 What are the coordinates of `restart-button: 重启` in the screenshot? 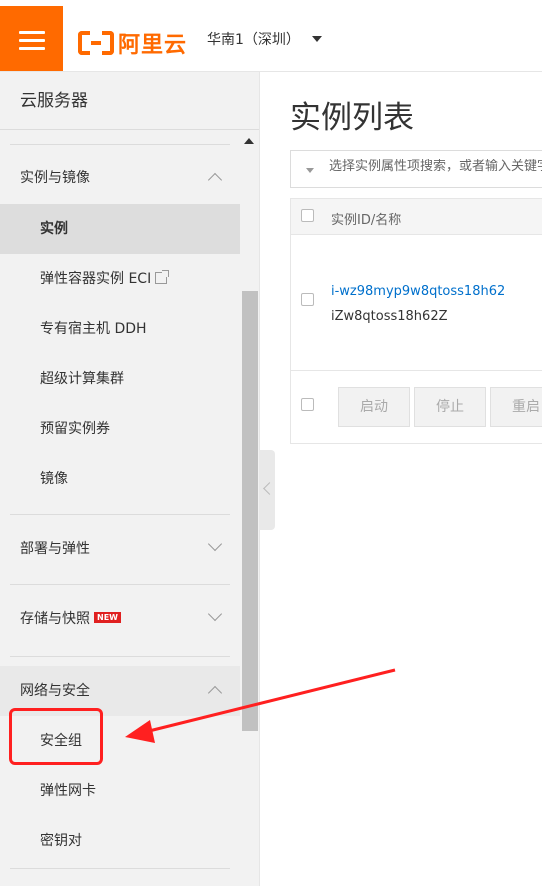 It's located at (516, 407).